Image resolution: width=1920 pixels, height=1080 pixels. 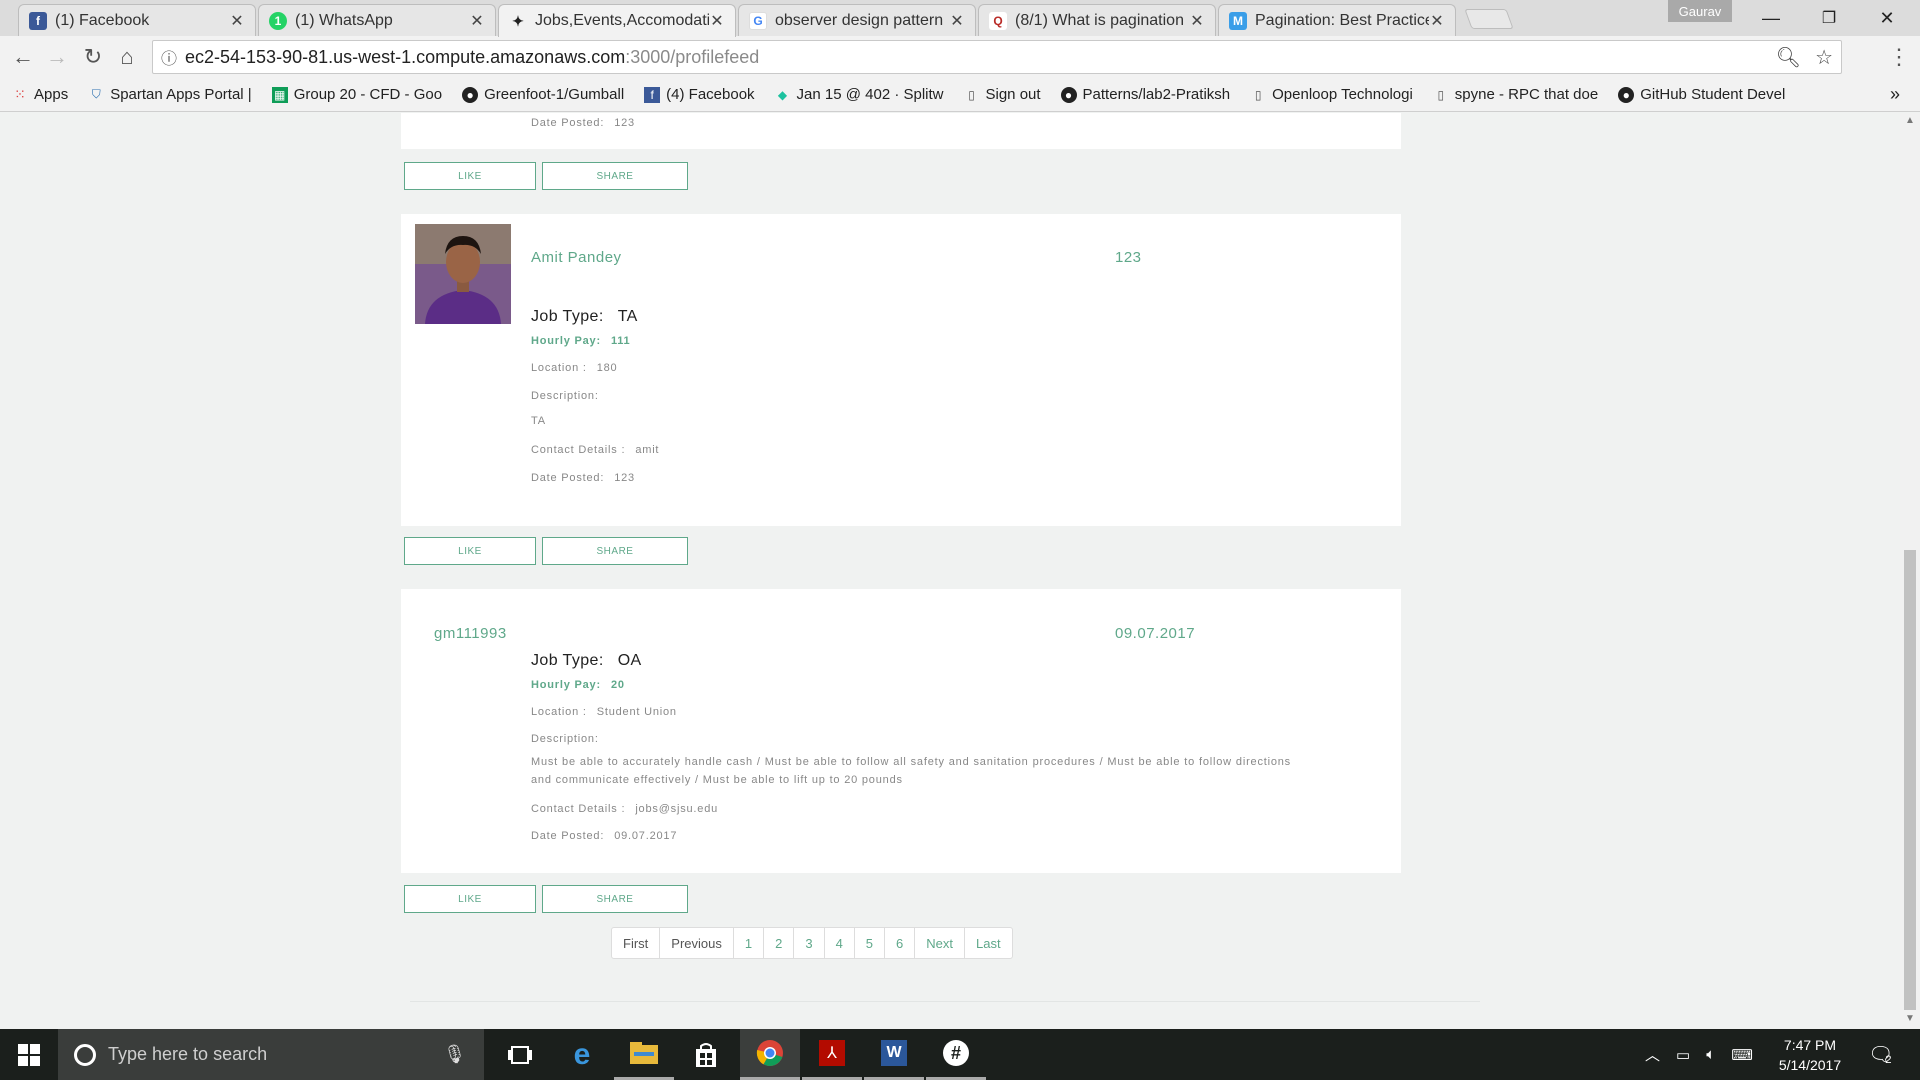 I want to click on poster-name: Amit Pandey, so click(x=576, y=257).